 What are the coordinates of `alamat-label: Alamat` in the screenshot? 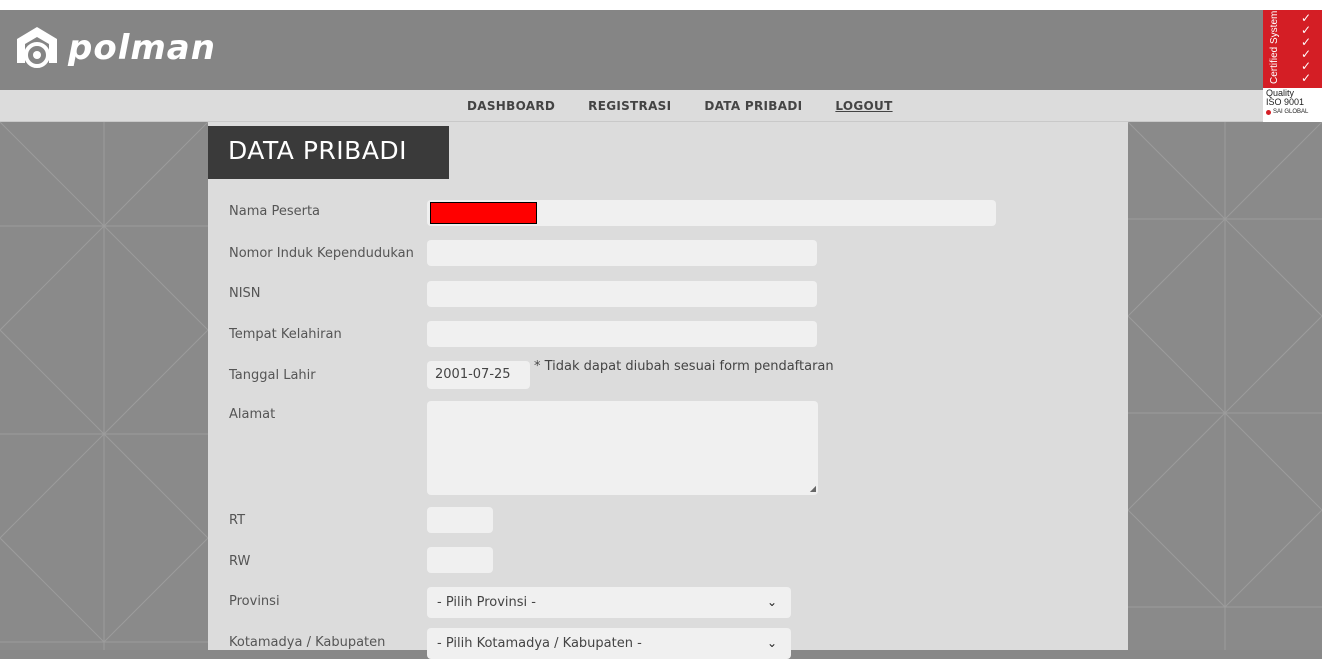 It's located at (252, 414).